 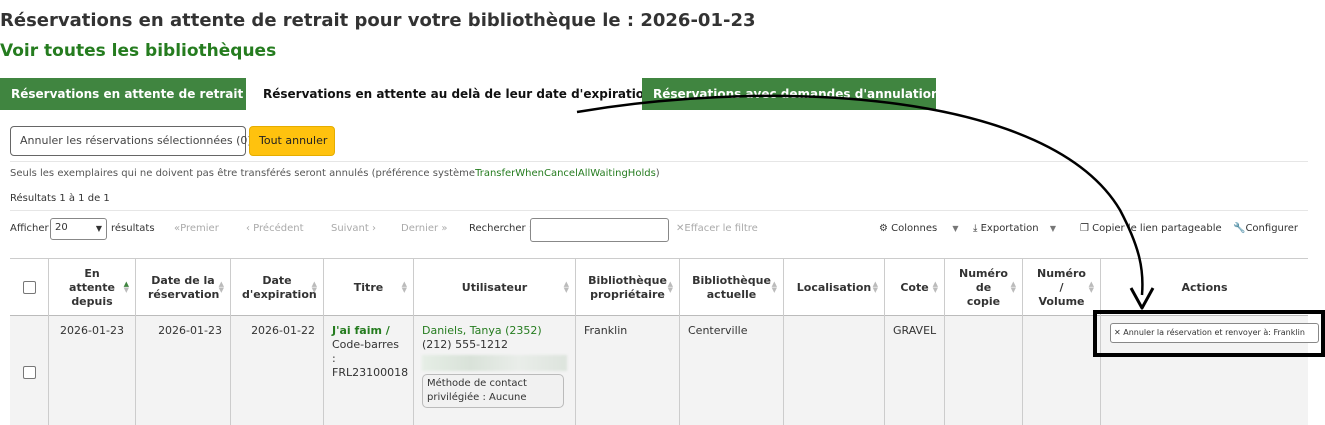 I want to click on copy-link-button: ❐ Copier le lien partageable, so click(x=1151, y=228).